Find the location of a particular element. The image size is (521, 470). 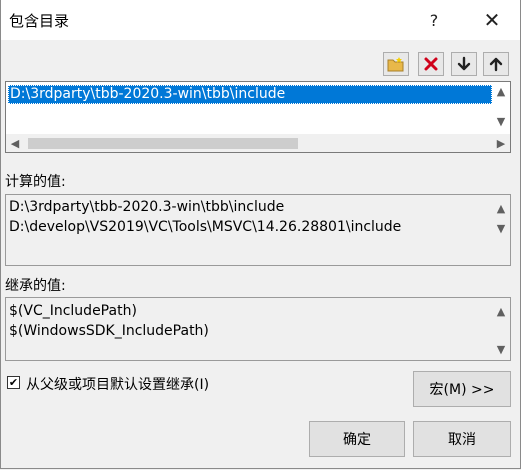

close-icon: ✕ is located at coordinates (492, 20).